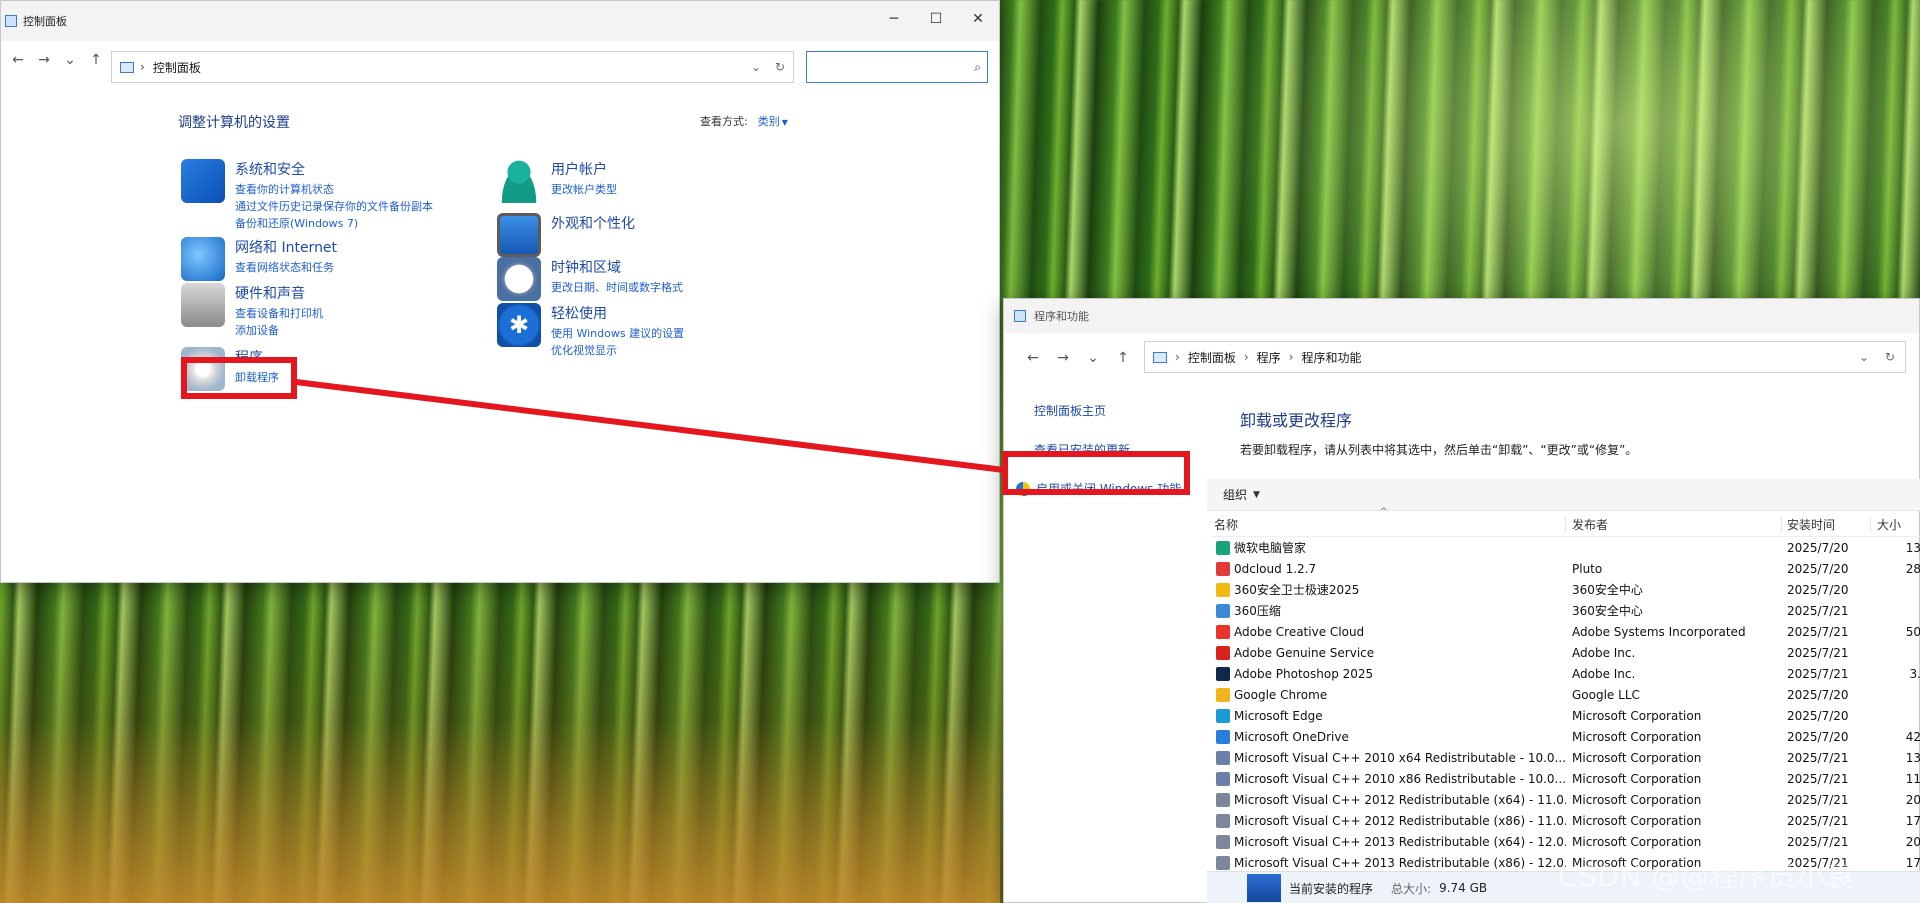 Image resolution: width=1920 pixels, height=903 pixels. I want to click on watermark: CSDN @@程序员小袁, so click(1706, 876).